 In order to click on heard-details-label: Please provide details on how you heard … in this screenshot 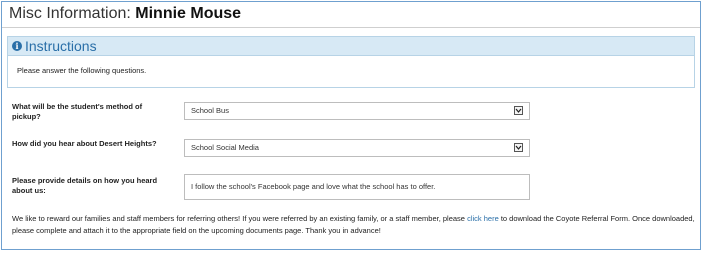, I will do `click(85, 185)`.